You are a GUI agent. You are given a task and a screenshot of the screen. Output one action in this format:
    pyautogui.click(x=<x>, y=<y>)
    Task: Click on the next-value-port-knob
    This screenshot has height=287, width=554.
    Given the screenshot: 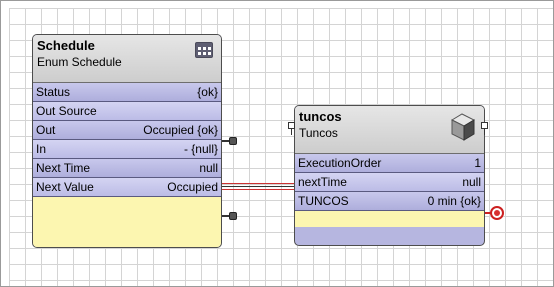 What is the action you would take?
    pyautogui.click(x=233, y=216)
    